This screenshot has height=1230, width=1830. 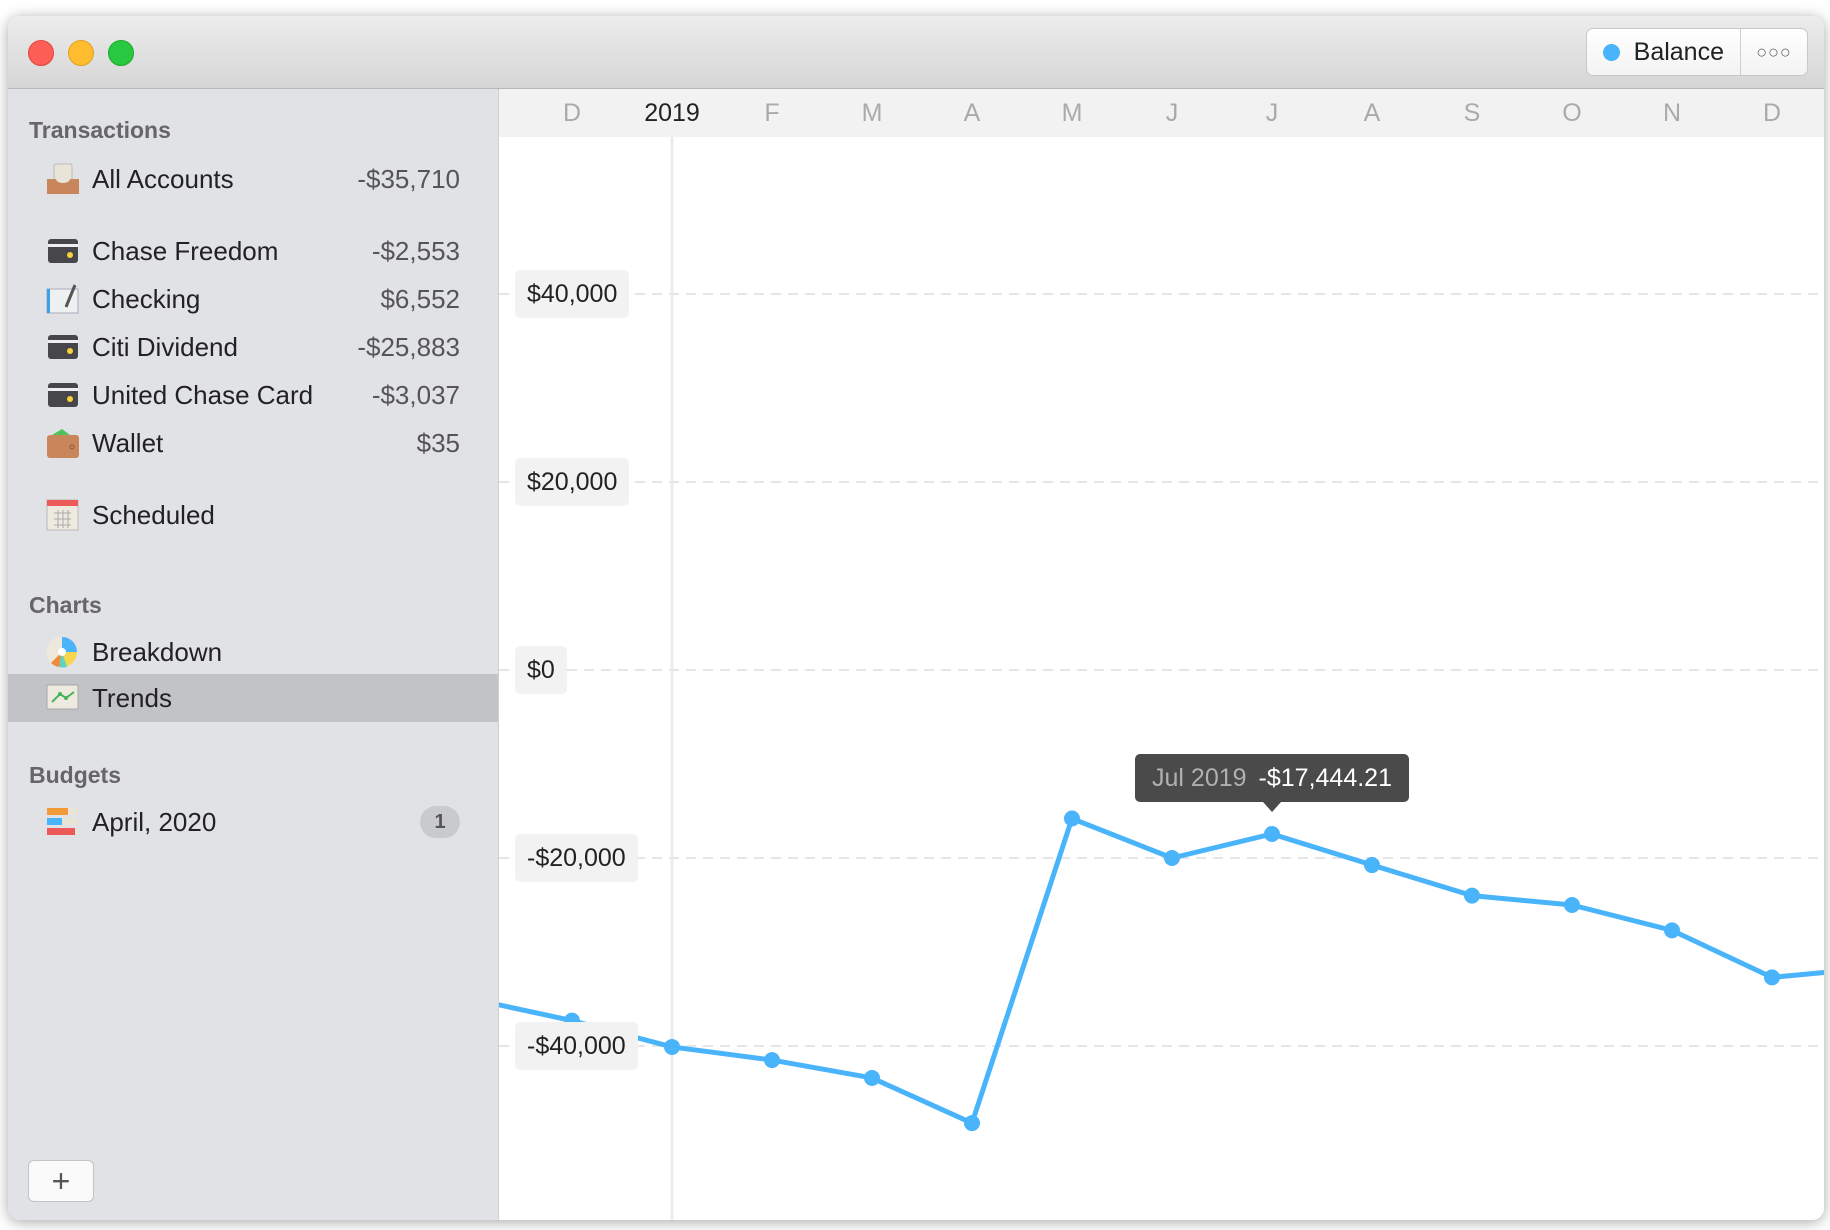 I want to click on item-label: April, 2020, so click(x=154, y=821).